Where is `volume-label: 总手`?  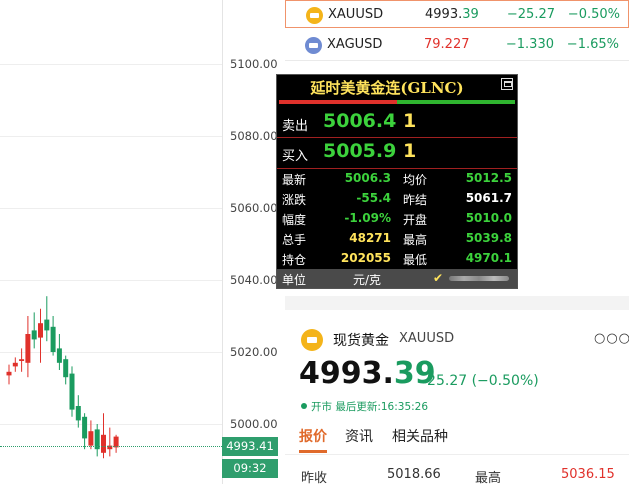 volume-label: 总手 is located at coordinates (294, 240).